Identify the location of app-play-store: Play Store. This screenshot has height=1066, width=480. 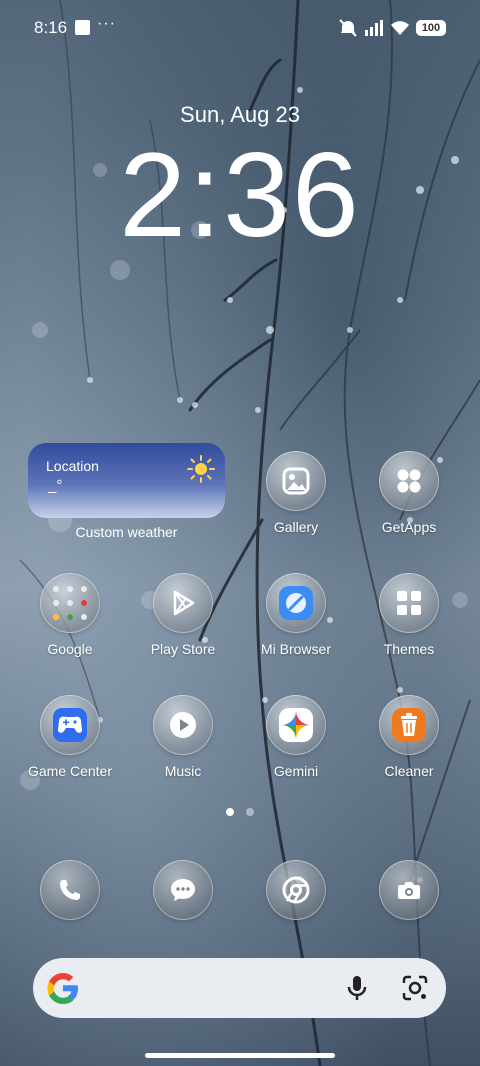
(183, 629).